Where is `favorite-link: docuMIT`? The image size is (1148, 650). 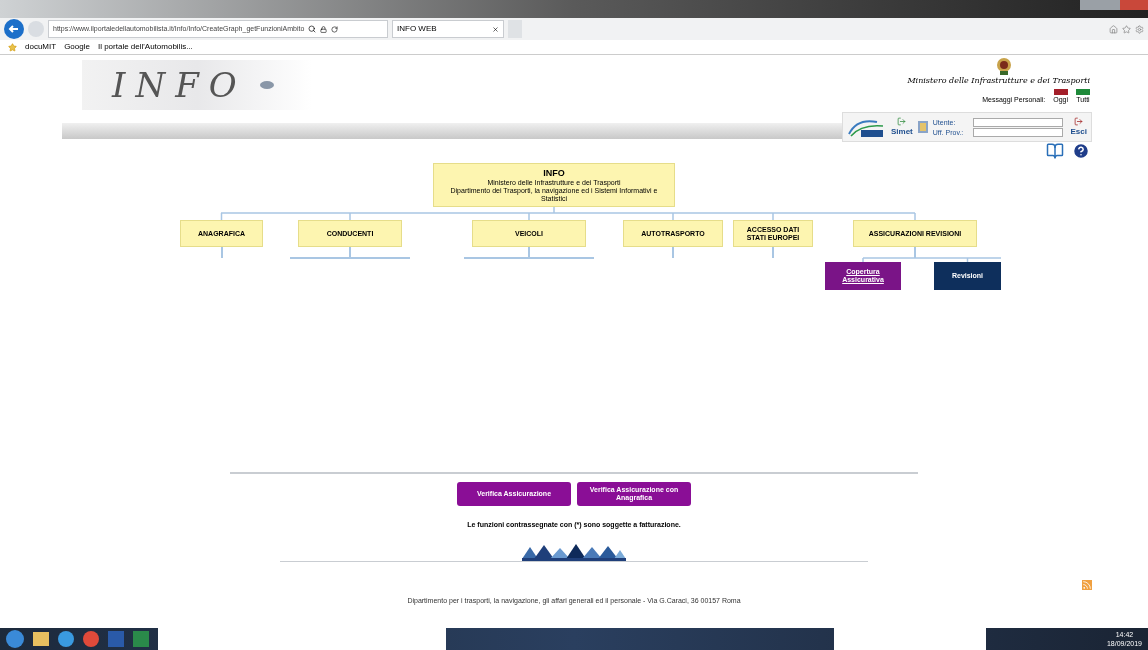 favorite-link: docuMIT is located at coordinates (41, 47).